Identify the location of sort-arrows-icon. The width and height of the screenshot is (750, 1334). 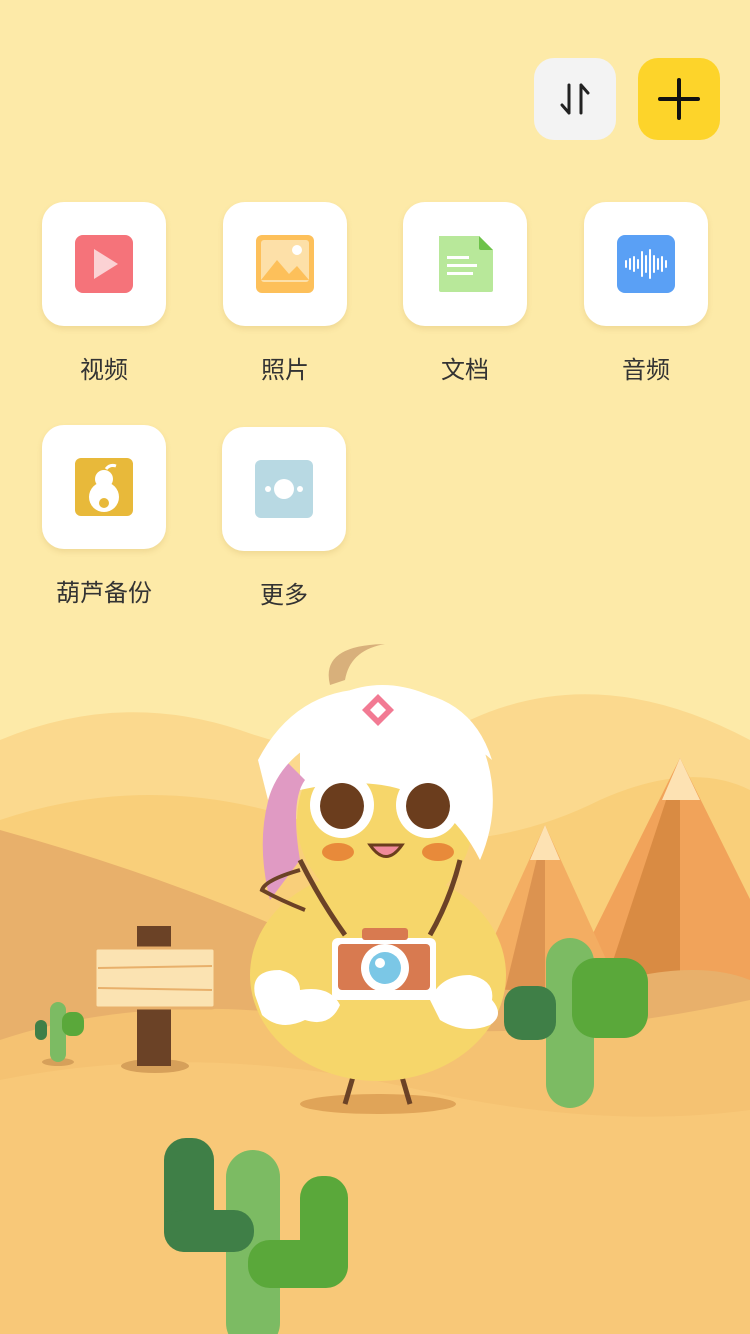
(575, 99).